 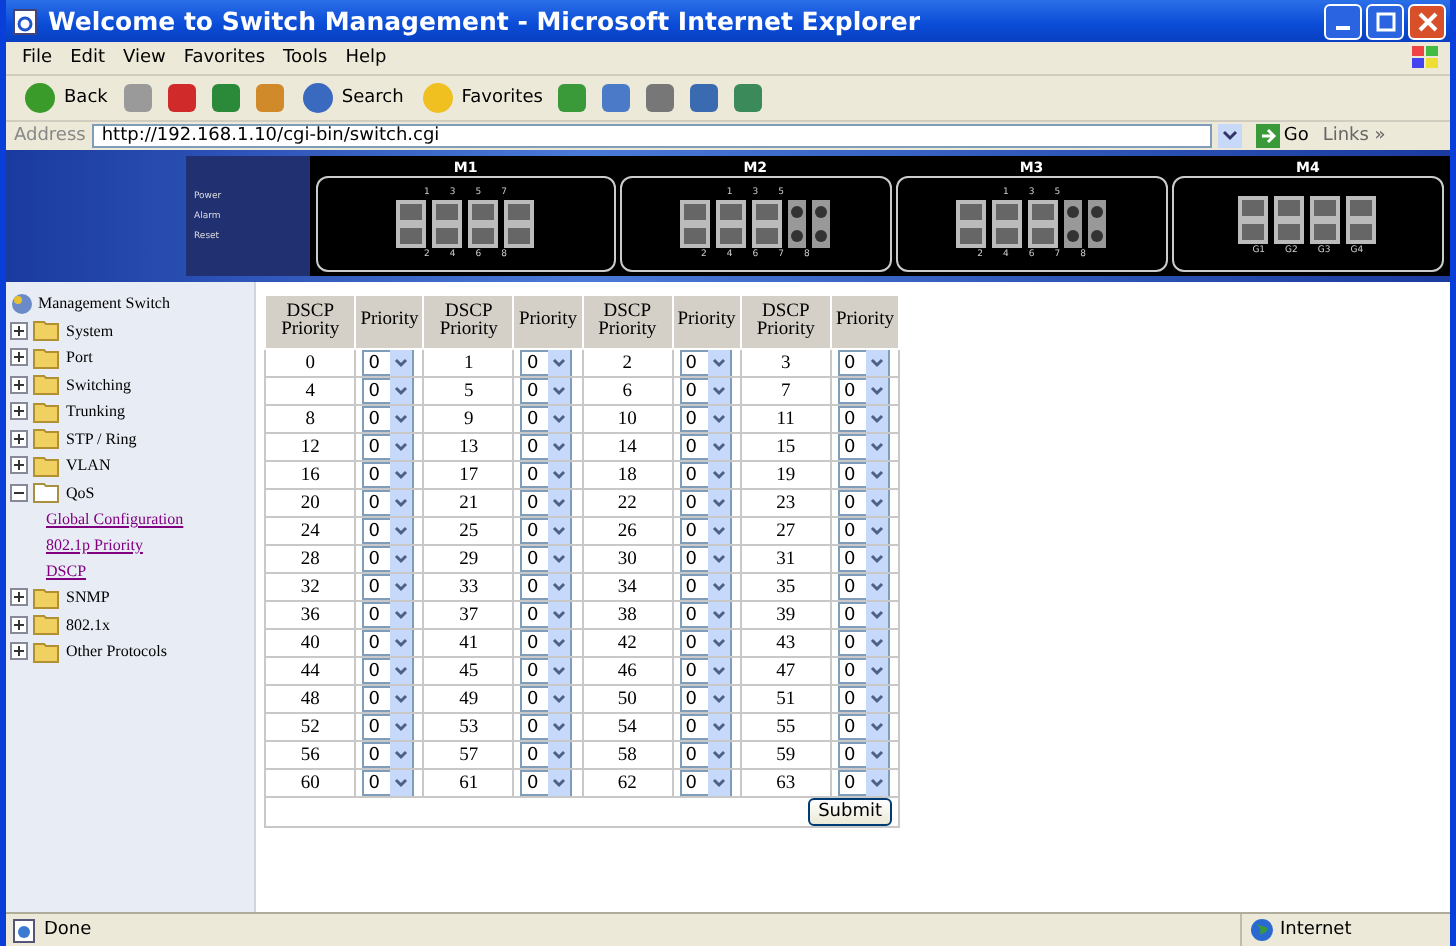 What do you see at coordinates (88, 624) in the screenshot?
I see `tree-item: 802.1x` at bounding box center [88, 624].